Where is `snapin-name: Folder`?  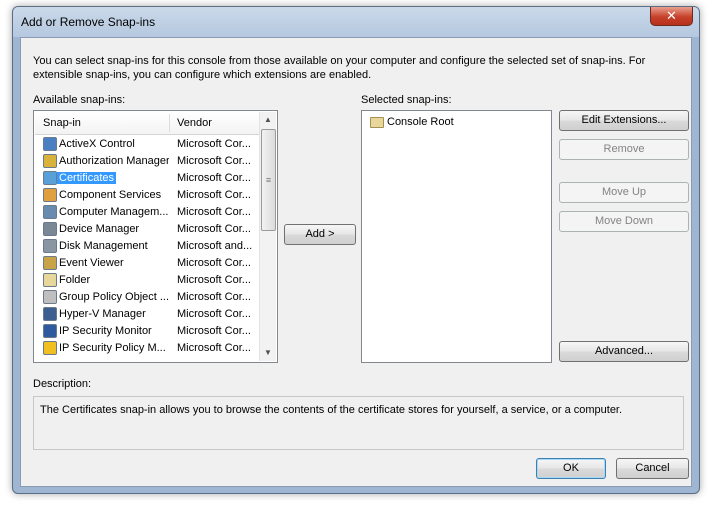 snapin-name: Folder is located at coordinates (75, 280).